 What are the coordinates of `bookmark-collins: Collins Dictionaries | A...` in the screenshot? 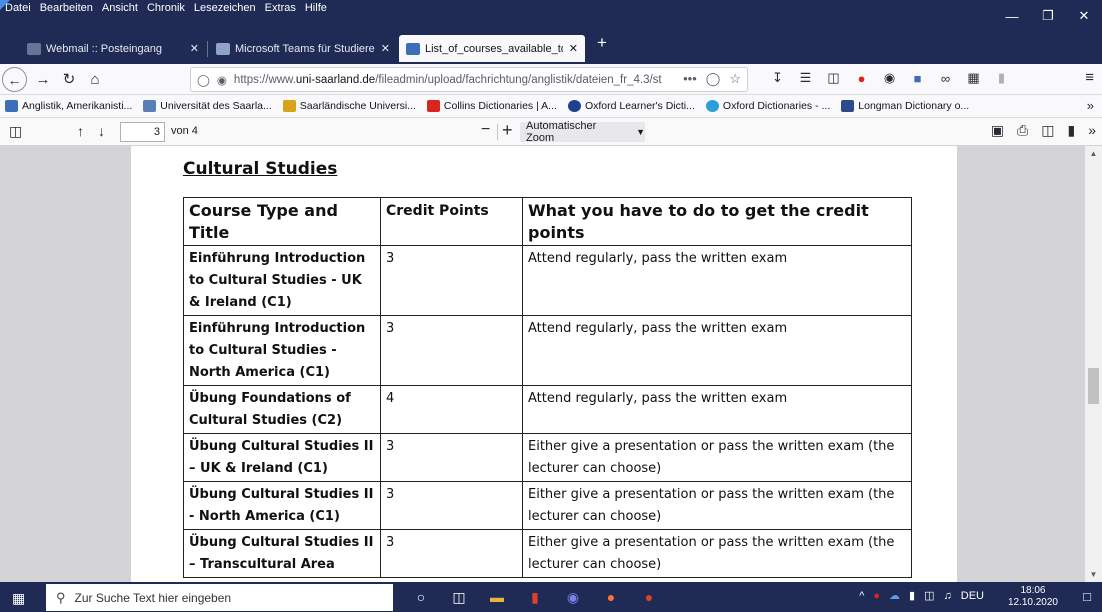 It's located at (491, 106).